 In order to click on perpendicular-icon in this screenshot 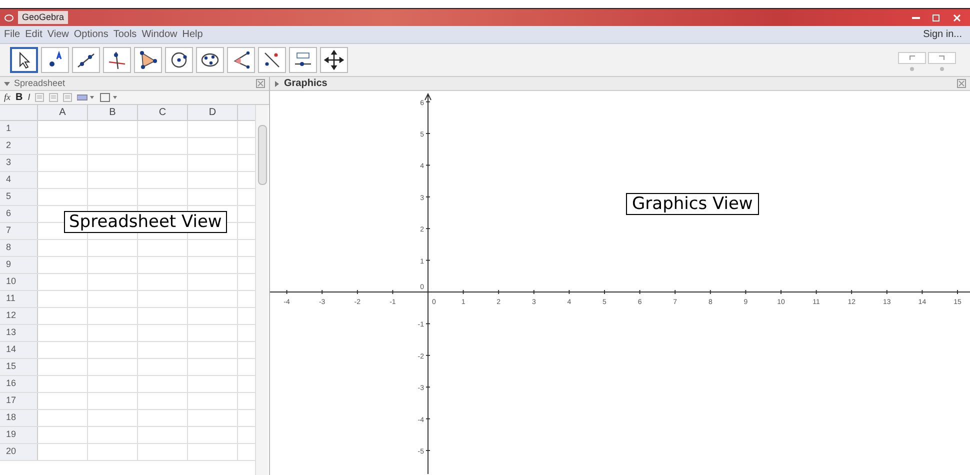, I will do `click(117, 60)`.